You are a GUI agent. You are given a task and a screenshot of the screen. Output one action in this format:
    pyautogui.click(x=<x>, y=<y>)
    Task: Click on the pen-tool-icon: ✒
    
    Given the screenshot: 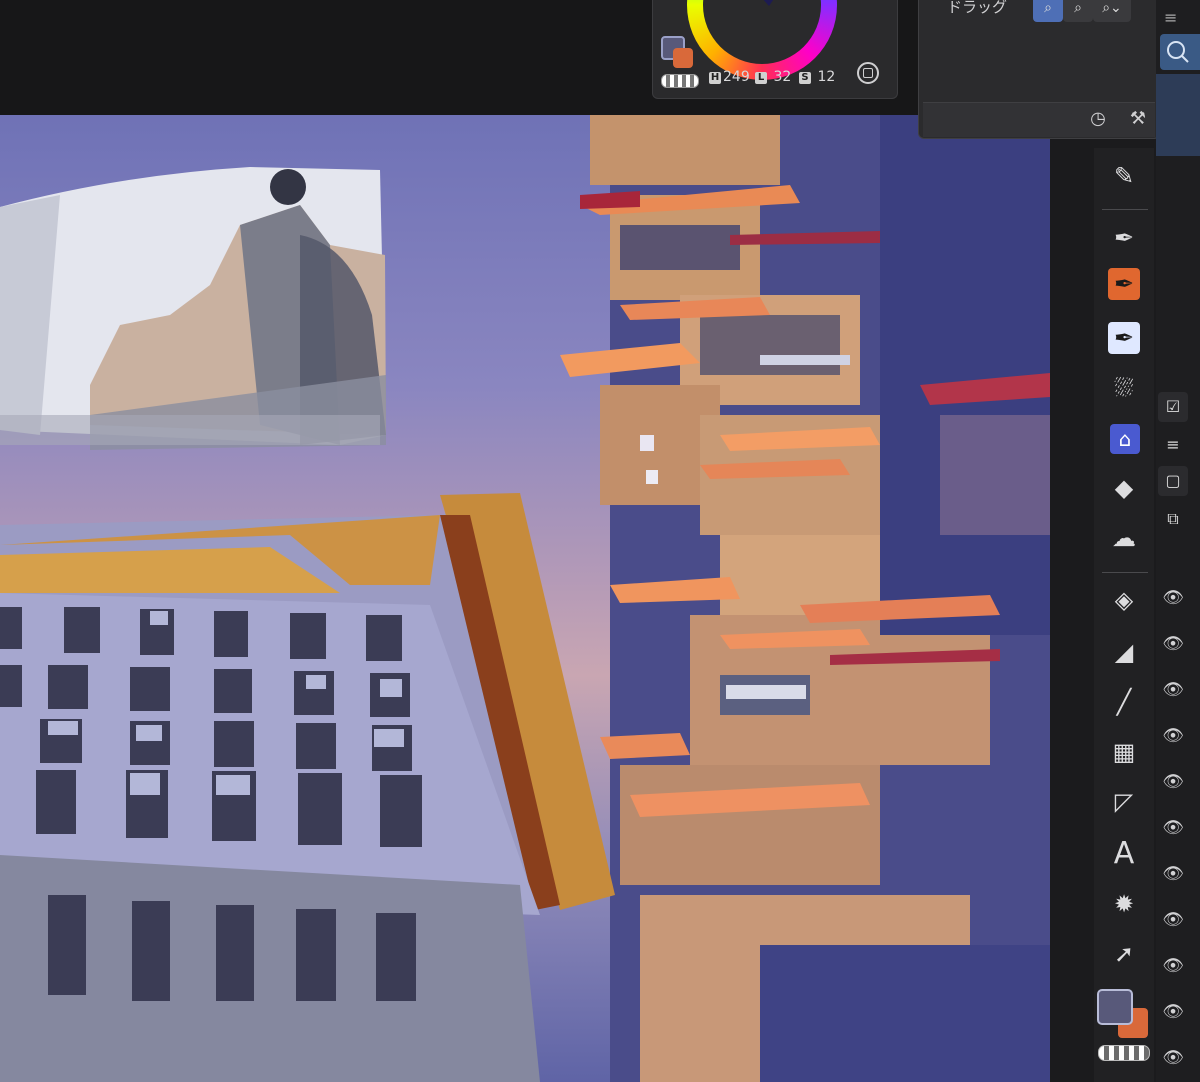 What is the action you would take?
    pyautogui.click(x=1124, y=238)
    